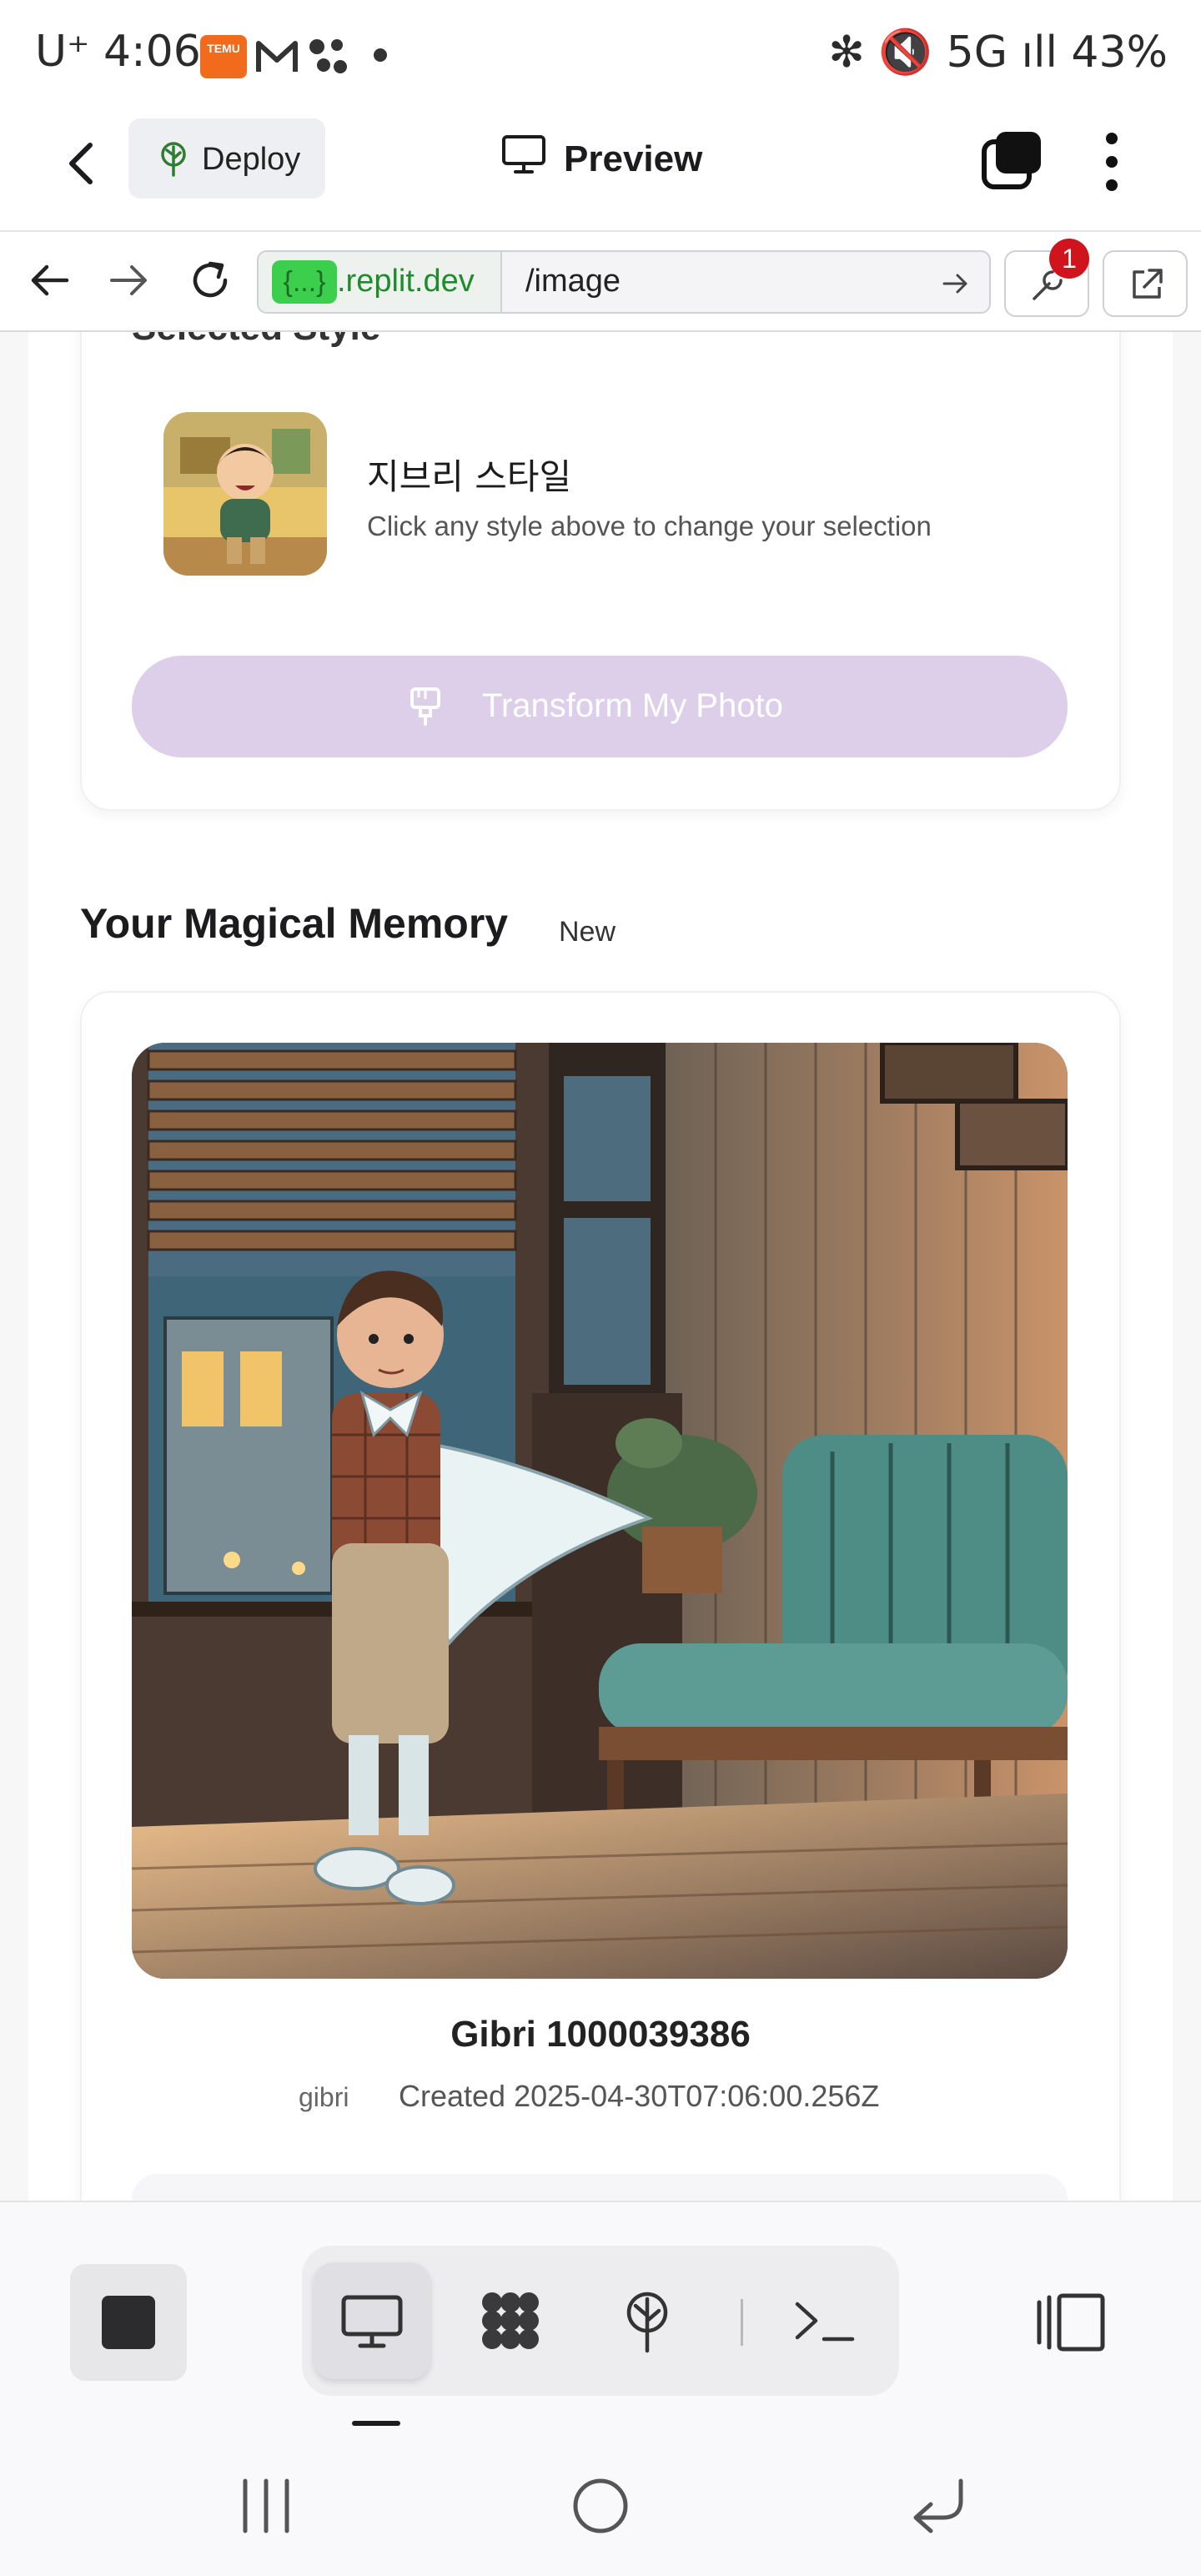 This screenshot has width=1201, height=2576. Describe the element at coordinates (83, 163) in the screenshot. I see `back-chevron-icon` at that location.